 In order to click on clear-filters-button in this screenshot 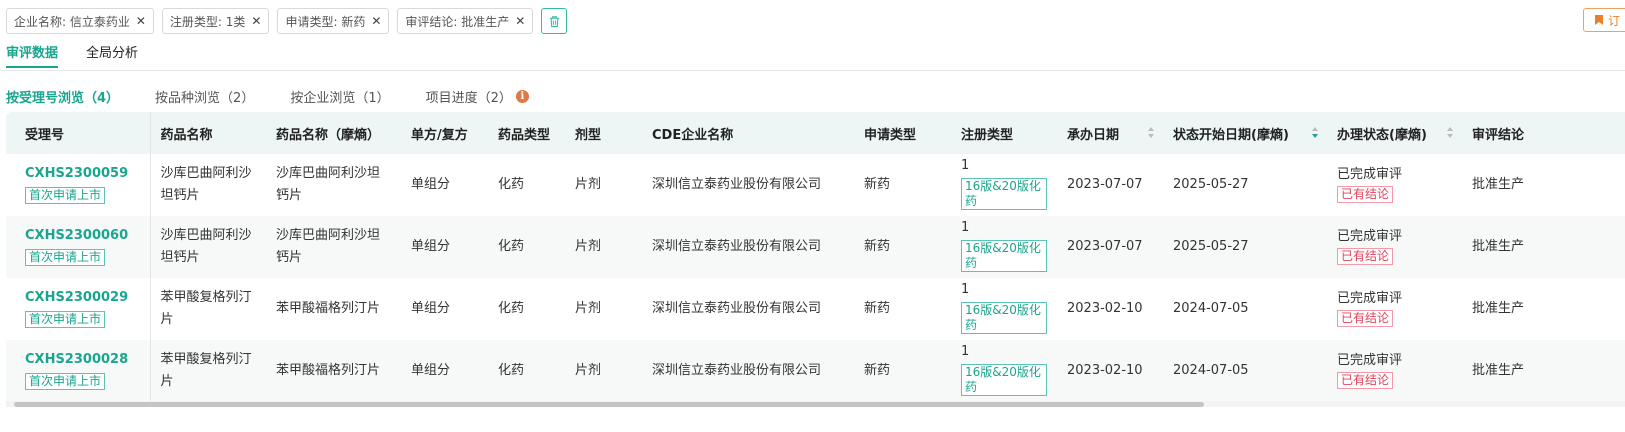, I will do `click(554, 21)`.